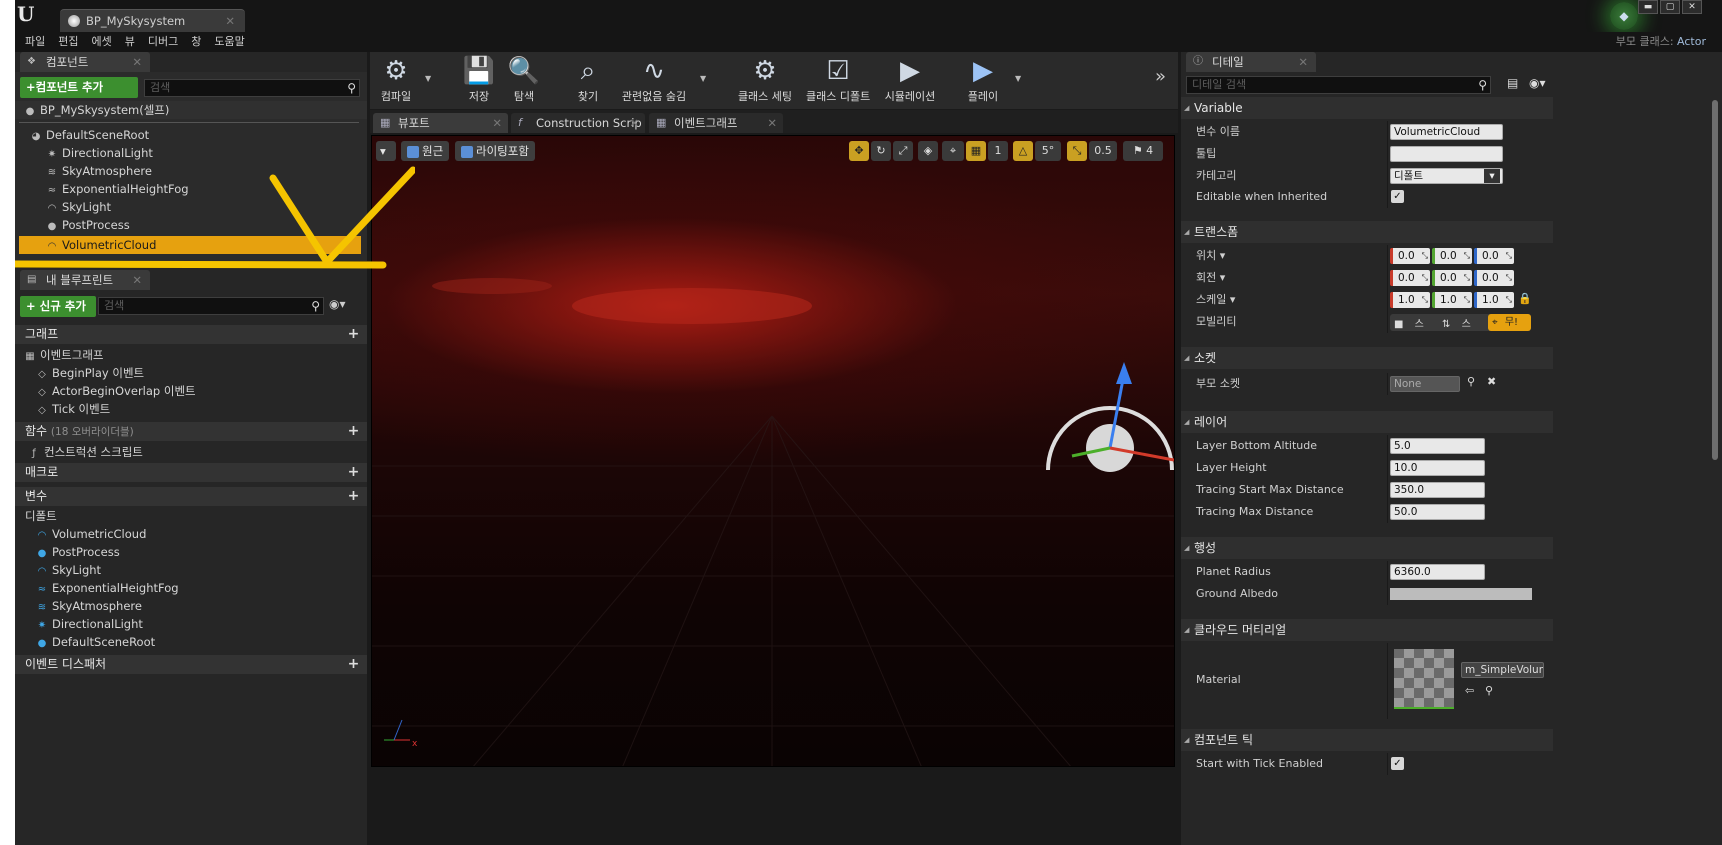 The height and width of the screenshot is (845, 1722). Describe the element at coordinates (881, 151) in the screenshot. I see `rotate-tool-icon: ↻` at that location.